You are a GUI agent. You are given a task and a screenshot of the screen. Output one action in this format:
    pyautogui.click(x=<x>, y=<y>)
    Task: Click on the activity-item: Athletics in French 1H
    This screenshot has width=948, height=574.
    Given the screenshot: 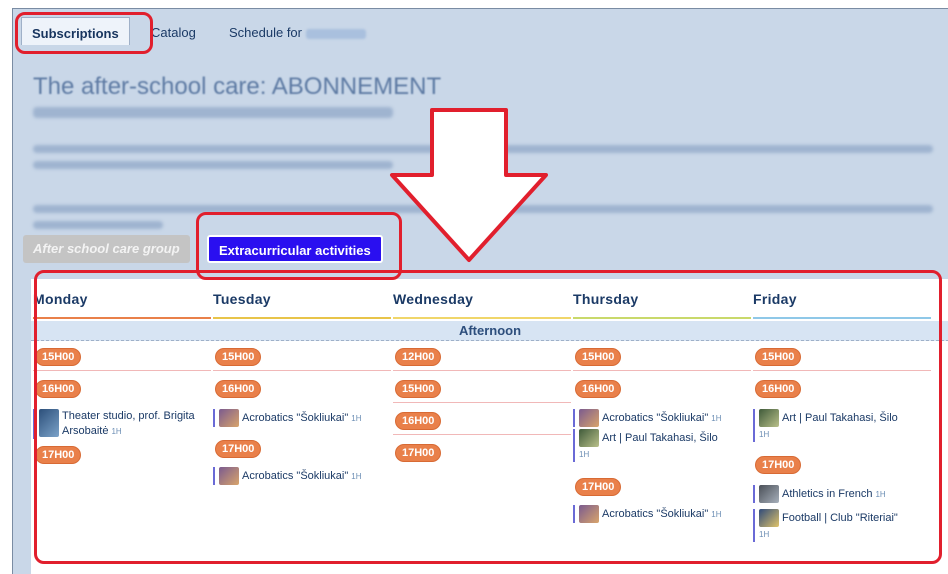 What is the action you would take?
    pyautogui.click(x=841, y=494)
    